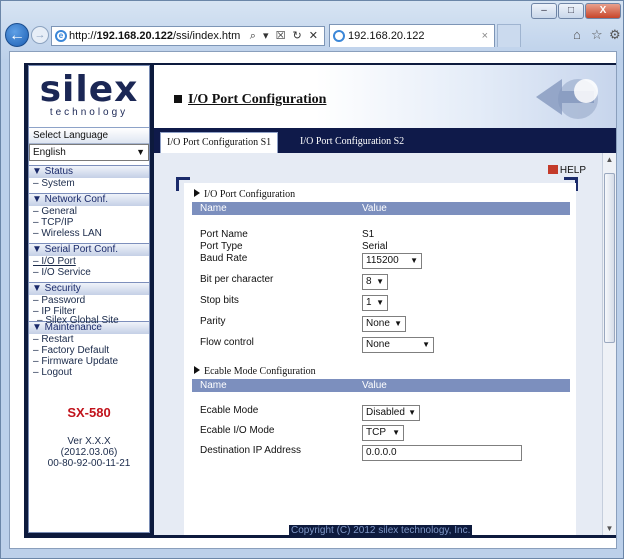 Image resolution: width=624 pixels, height=559 pixels. I want to click on scroll-down-icon: ▼, so click(609, 528).